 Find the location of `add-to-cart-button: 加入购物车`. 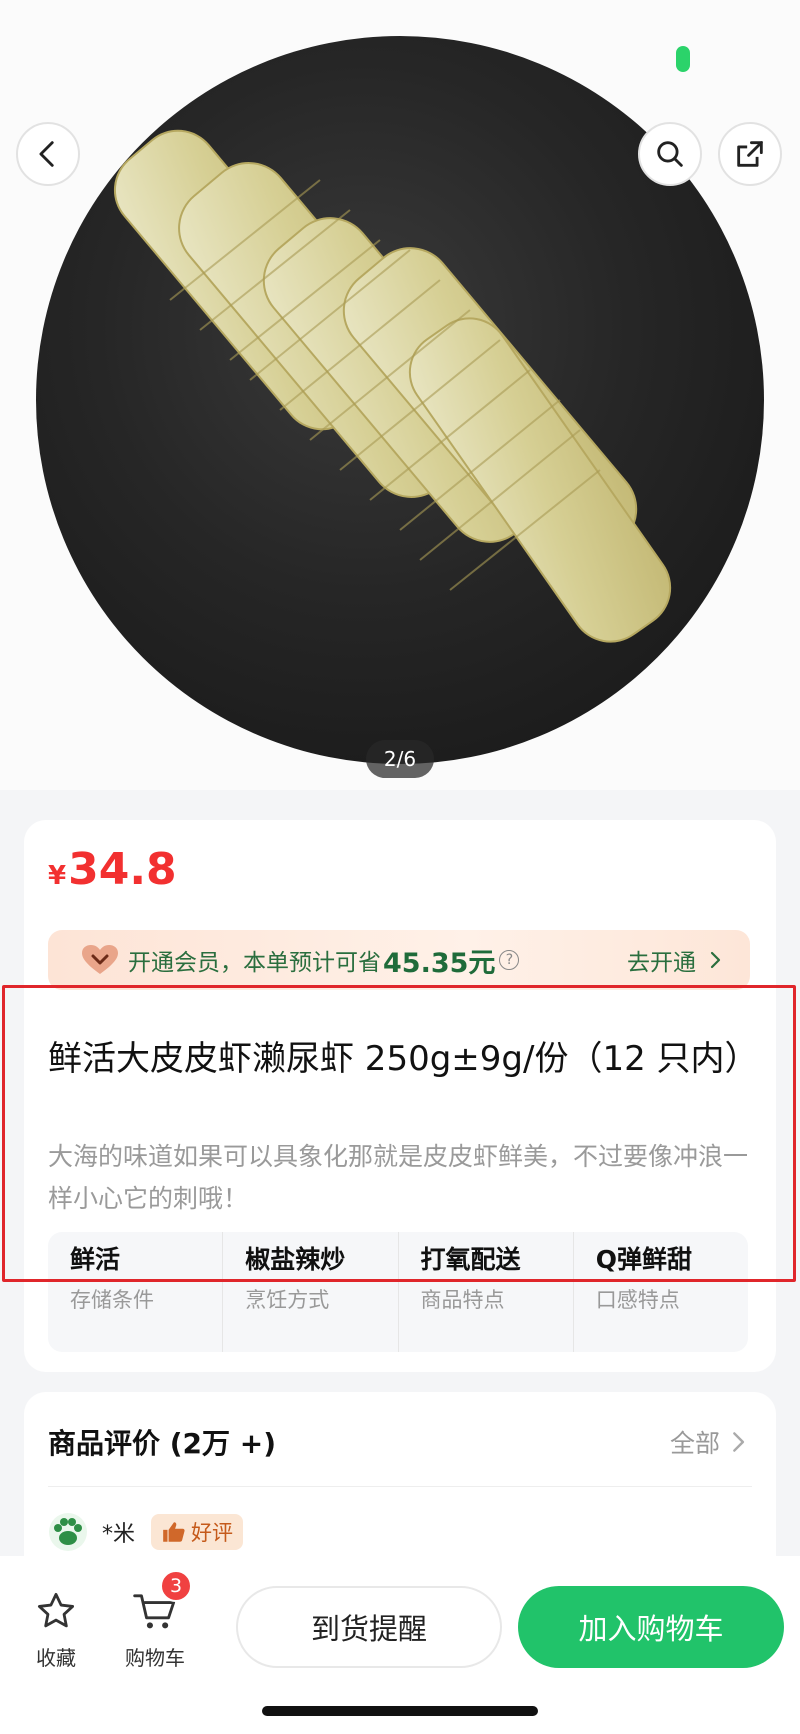

add-to-cart-button: 加入购物车 is located at coordinates (651, 1627).